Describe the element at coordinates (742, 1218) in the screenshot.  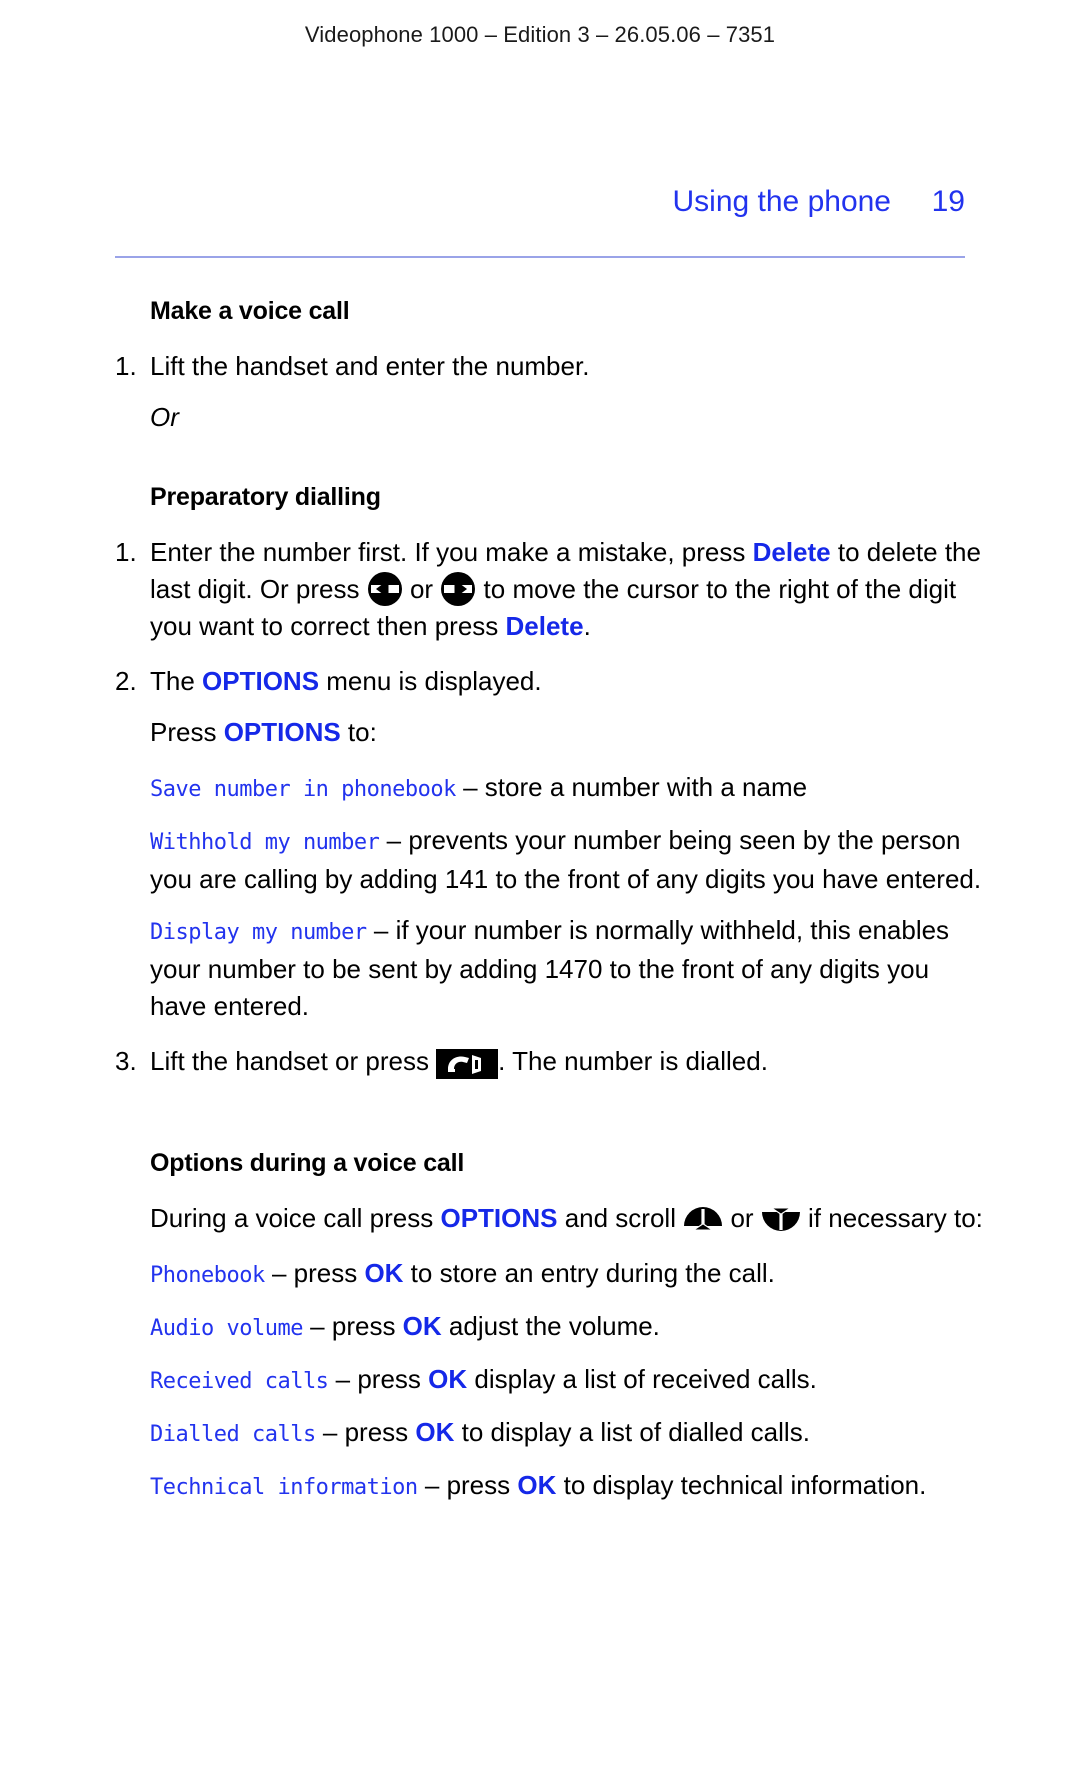
I see `text-part: or` at that location.